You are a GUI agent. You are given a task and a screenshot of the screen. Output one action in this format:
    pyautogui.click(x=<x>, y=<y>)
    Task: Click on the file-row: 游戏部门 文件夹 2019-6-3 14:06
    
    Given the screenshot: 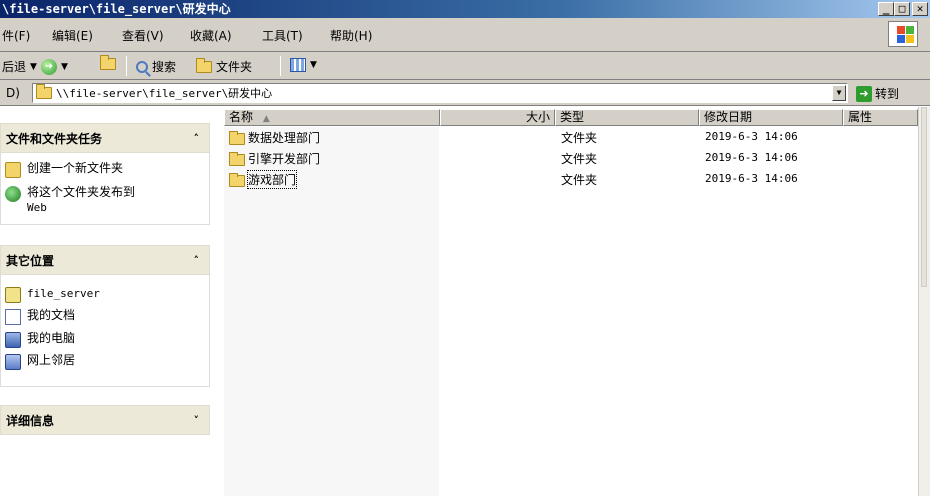 What is the action you would take?
    pyautogui.click(x=571, y=179)
    